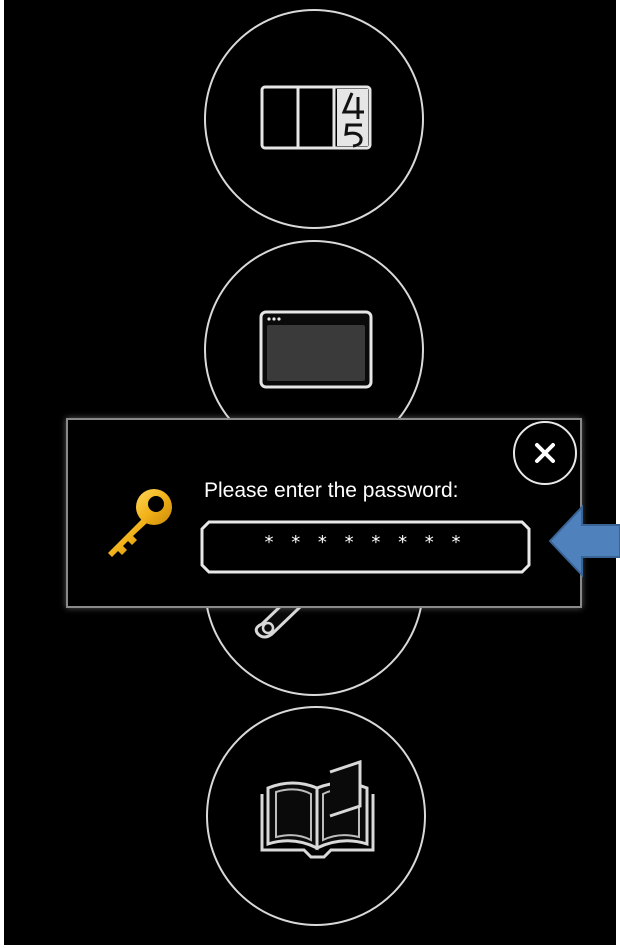 This screenshot has width=620, height=948. I want to click on password-field: * * * * * * * *, so click(365, 547).